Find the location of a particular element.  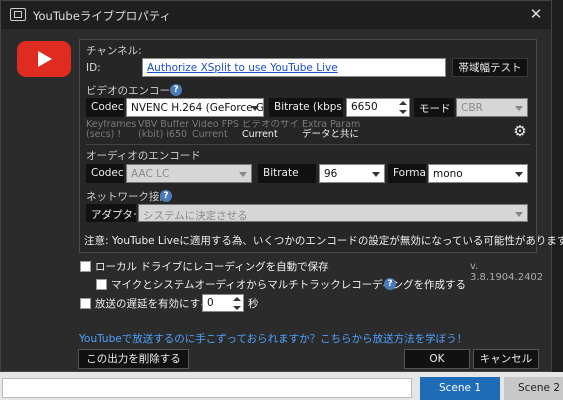

video-mode-value: CBR is located at coordinates (472, 108).